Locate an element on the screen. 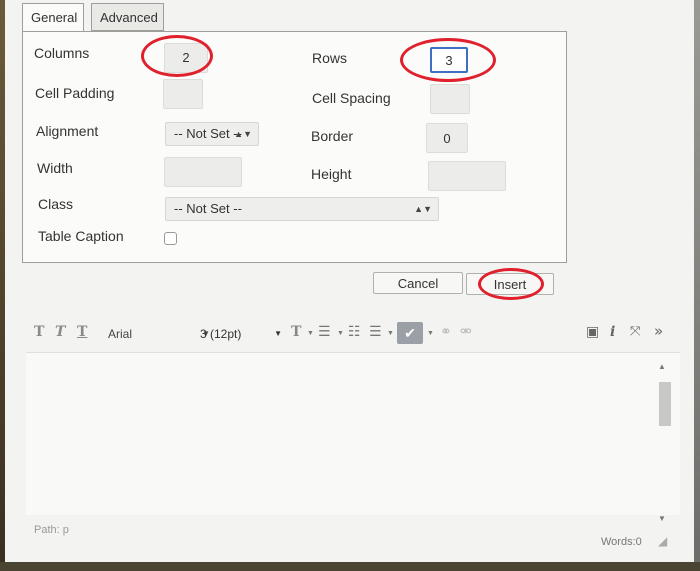  fullscreen-icon: ⤧ is located at coordinates (635, 331).